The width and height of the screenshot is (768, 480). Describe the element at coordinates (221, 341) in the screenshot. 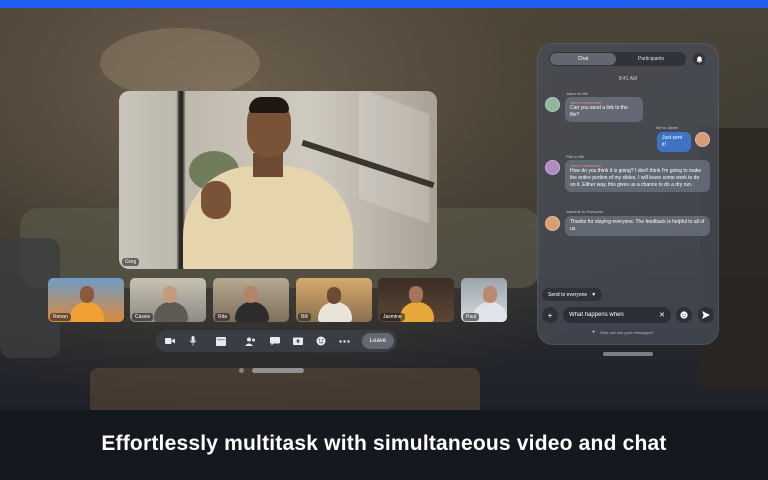

I see `apps-icon` at that location.